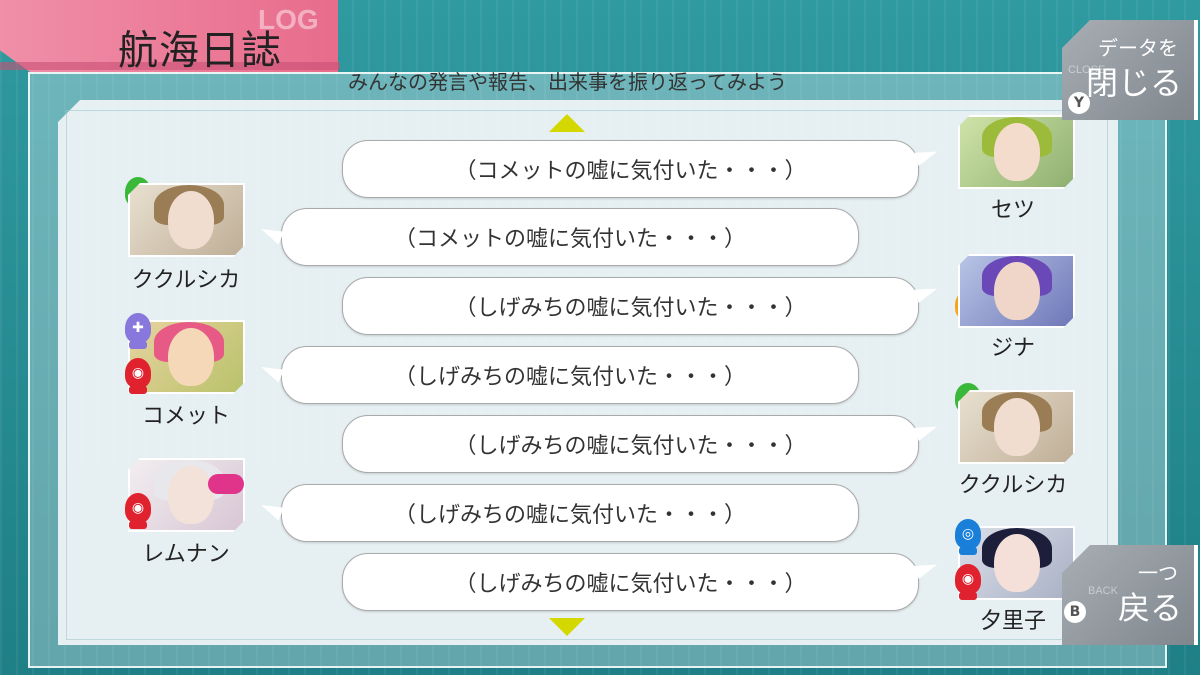 This screenshot has width=1200, height=675. What do you see at coordinates (1012, 210) in the screenshot?
I see `speaker-name: セツ` at bounding box center [1012, 210].